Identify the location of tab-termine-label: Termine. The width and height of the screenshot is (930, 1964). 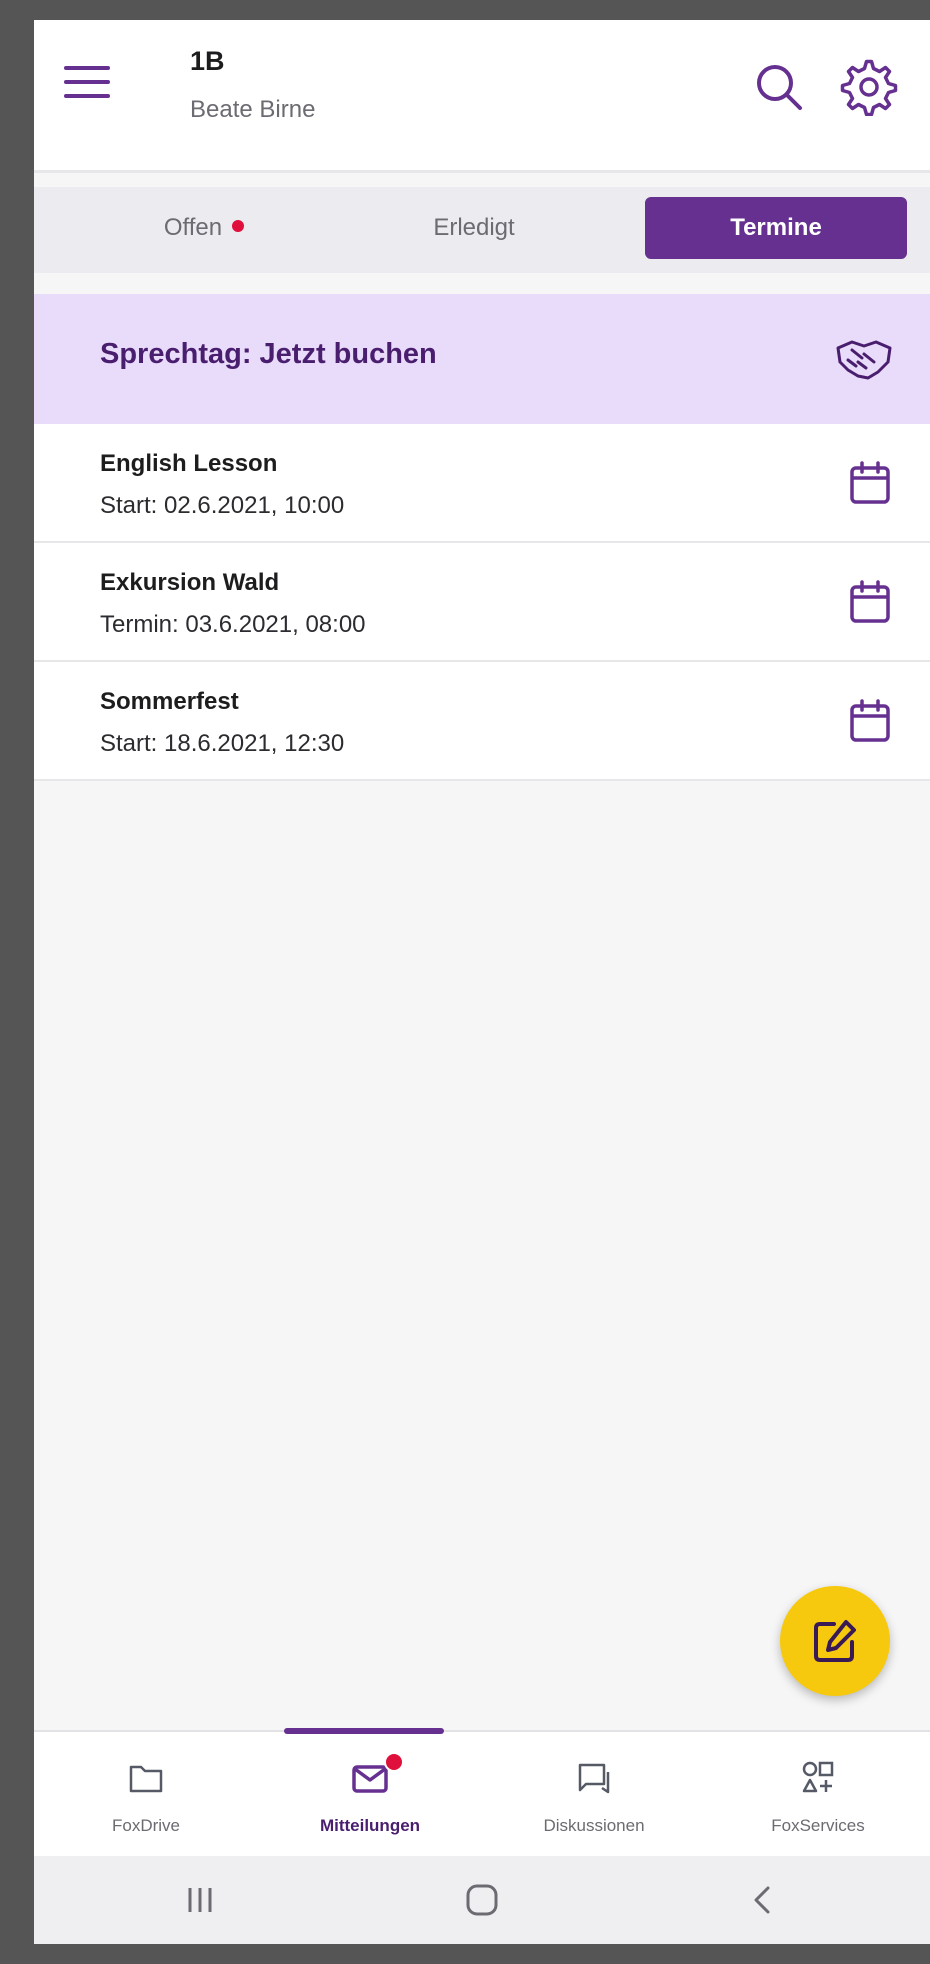
(776, 227).